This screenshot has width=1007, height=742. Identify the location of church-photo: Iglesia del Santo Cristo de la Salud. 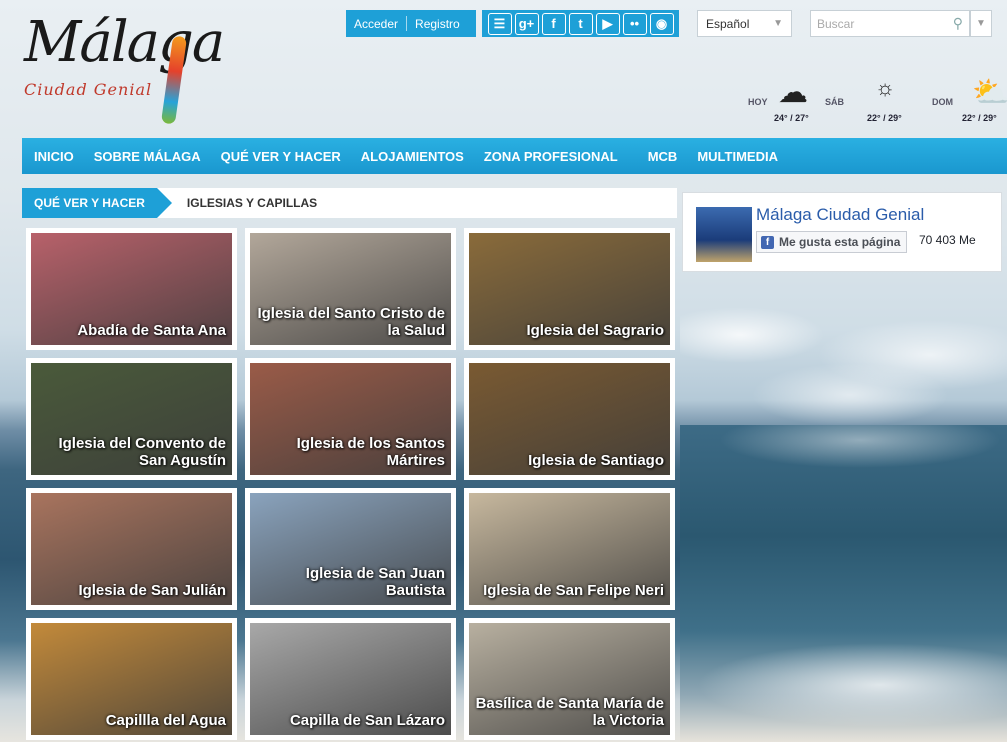
(350, 289).